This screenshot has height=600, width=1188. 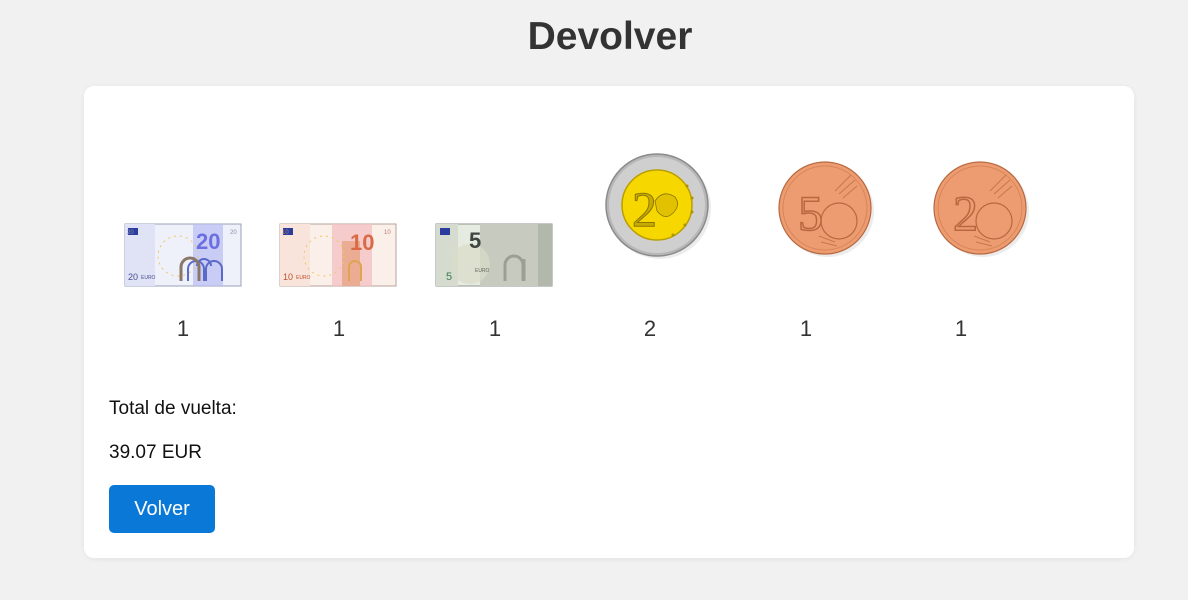 What do you see at coordinates (475, 240) in the screenshot?
I see `banknote-denomination: 5` at bounding box center [475, 240].